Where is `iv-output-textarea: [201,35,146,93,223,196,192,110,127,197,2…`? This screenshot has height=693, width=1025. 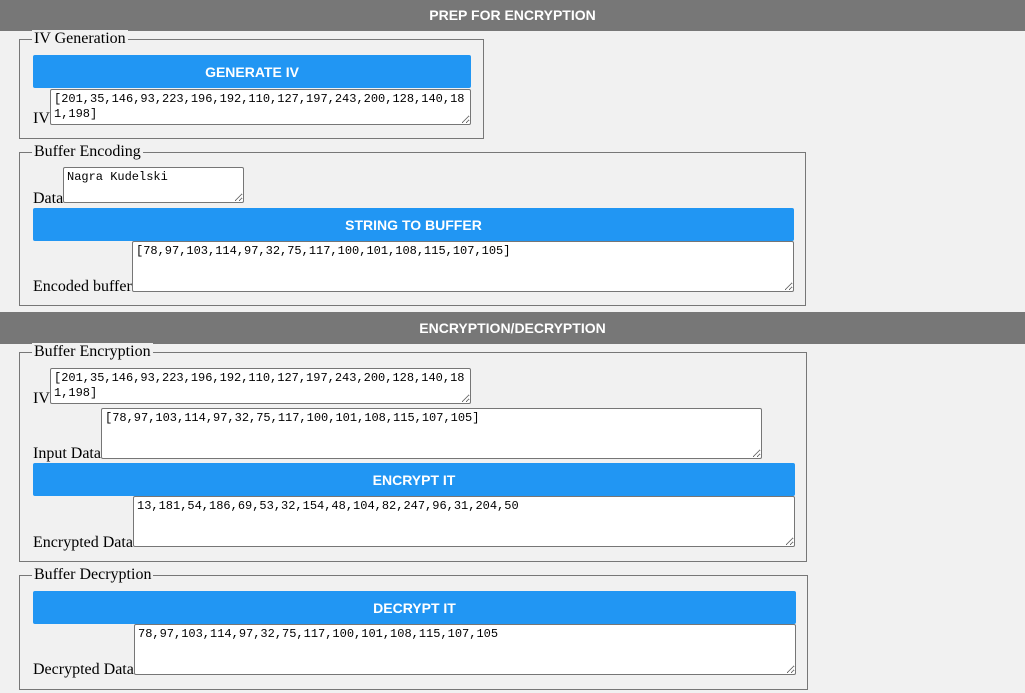 iv-output-textarea: [201,35,146,93,223,196,192,110,127,197,2… is located at coordinates (260, 107).